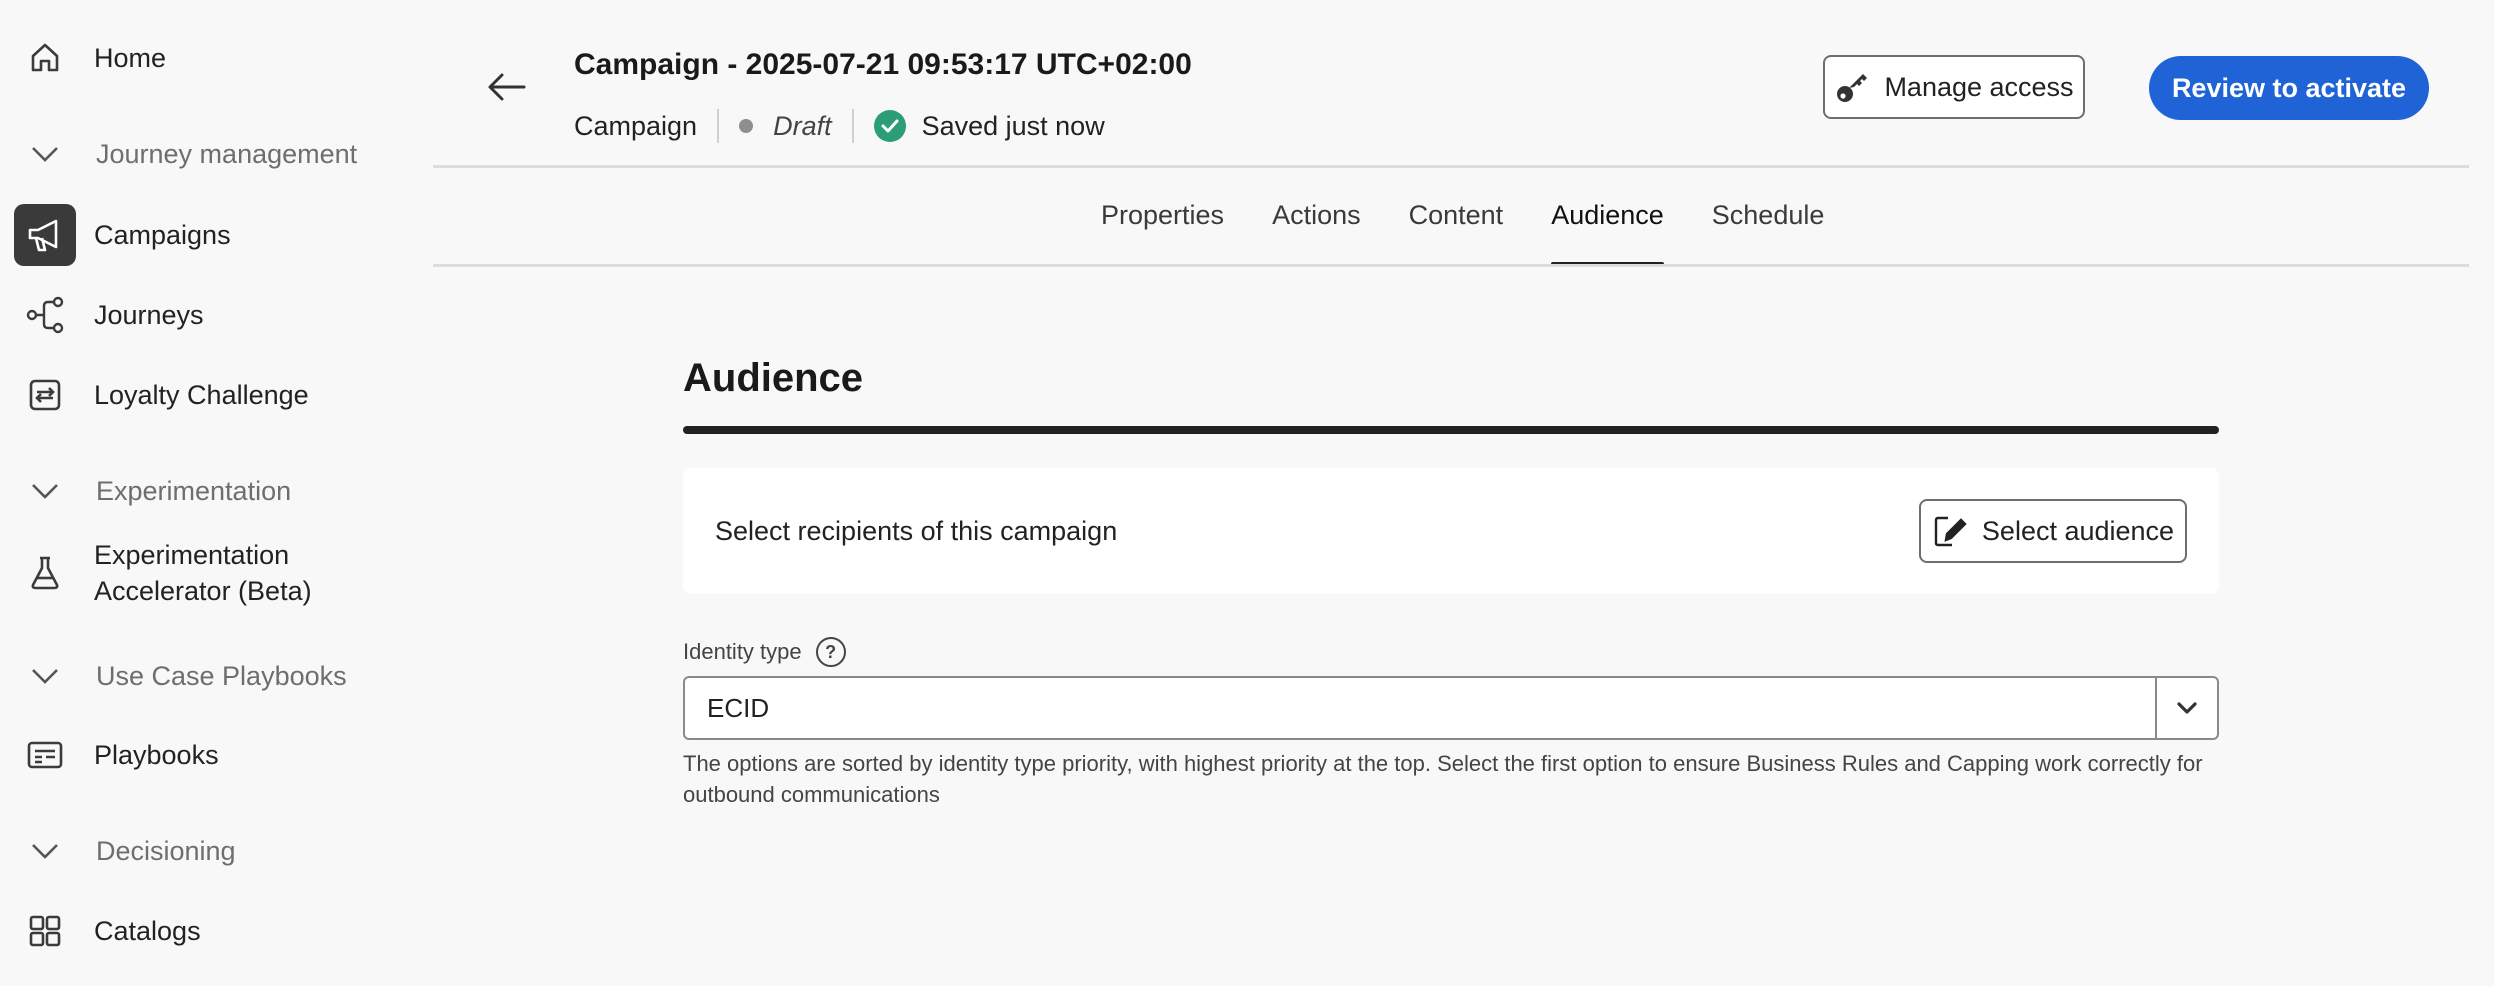 The height and width of the screenshot is (986, 2494). Describe the element at coordinates (1607, 231) in the screenshot. I see `tab-audience: Audience` at that location.